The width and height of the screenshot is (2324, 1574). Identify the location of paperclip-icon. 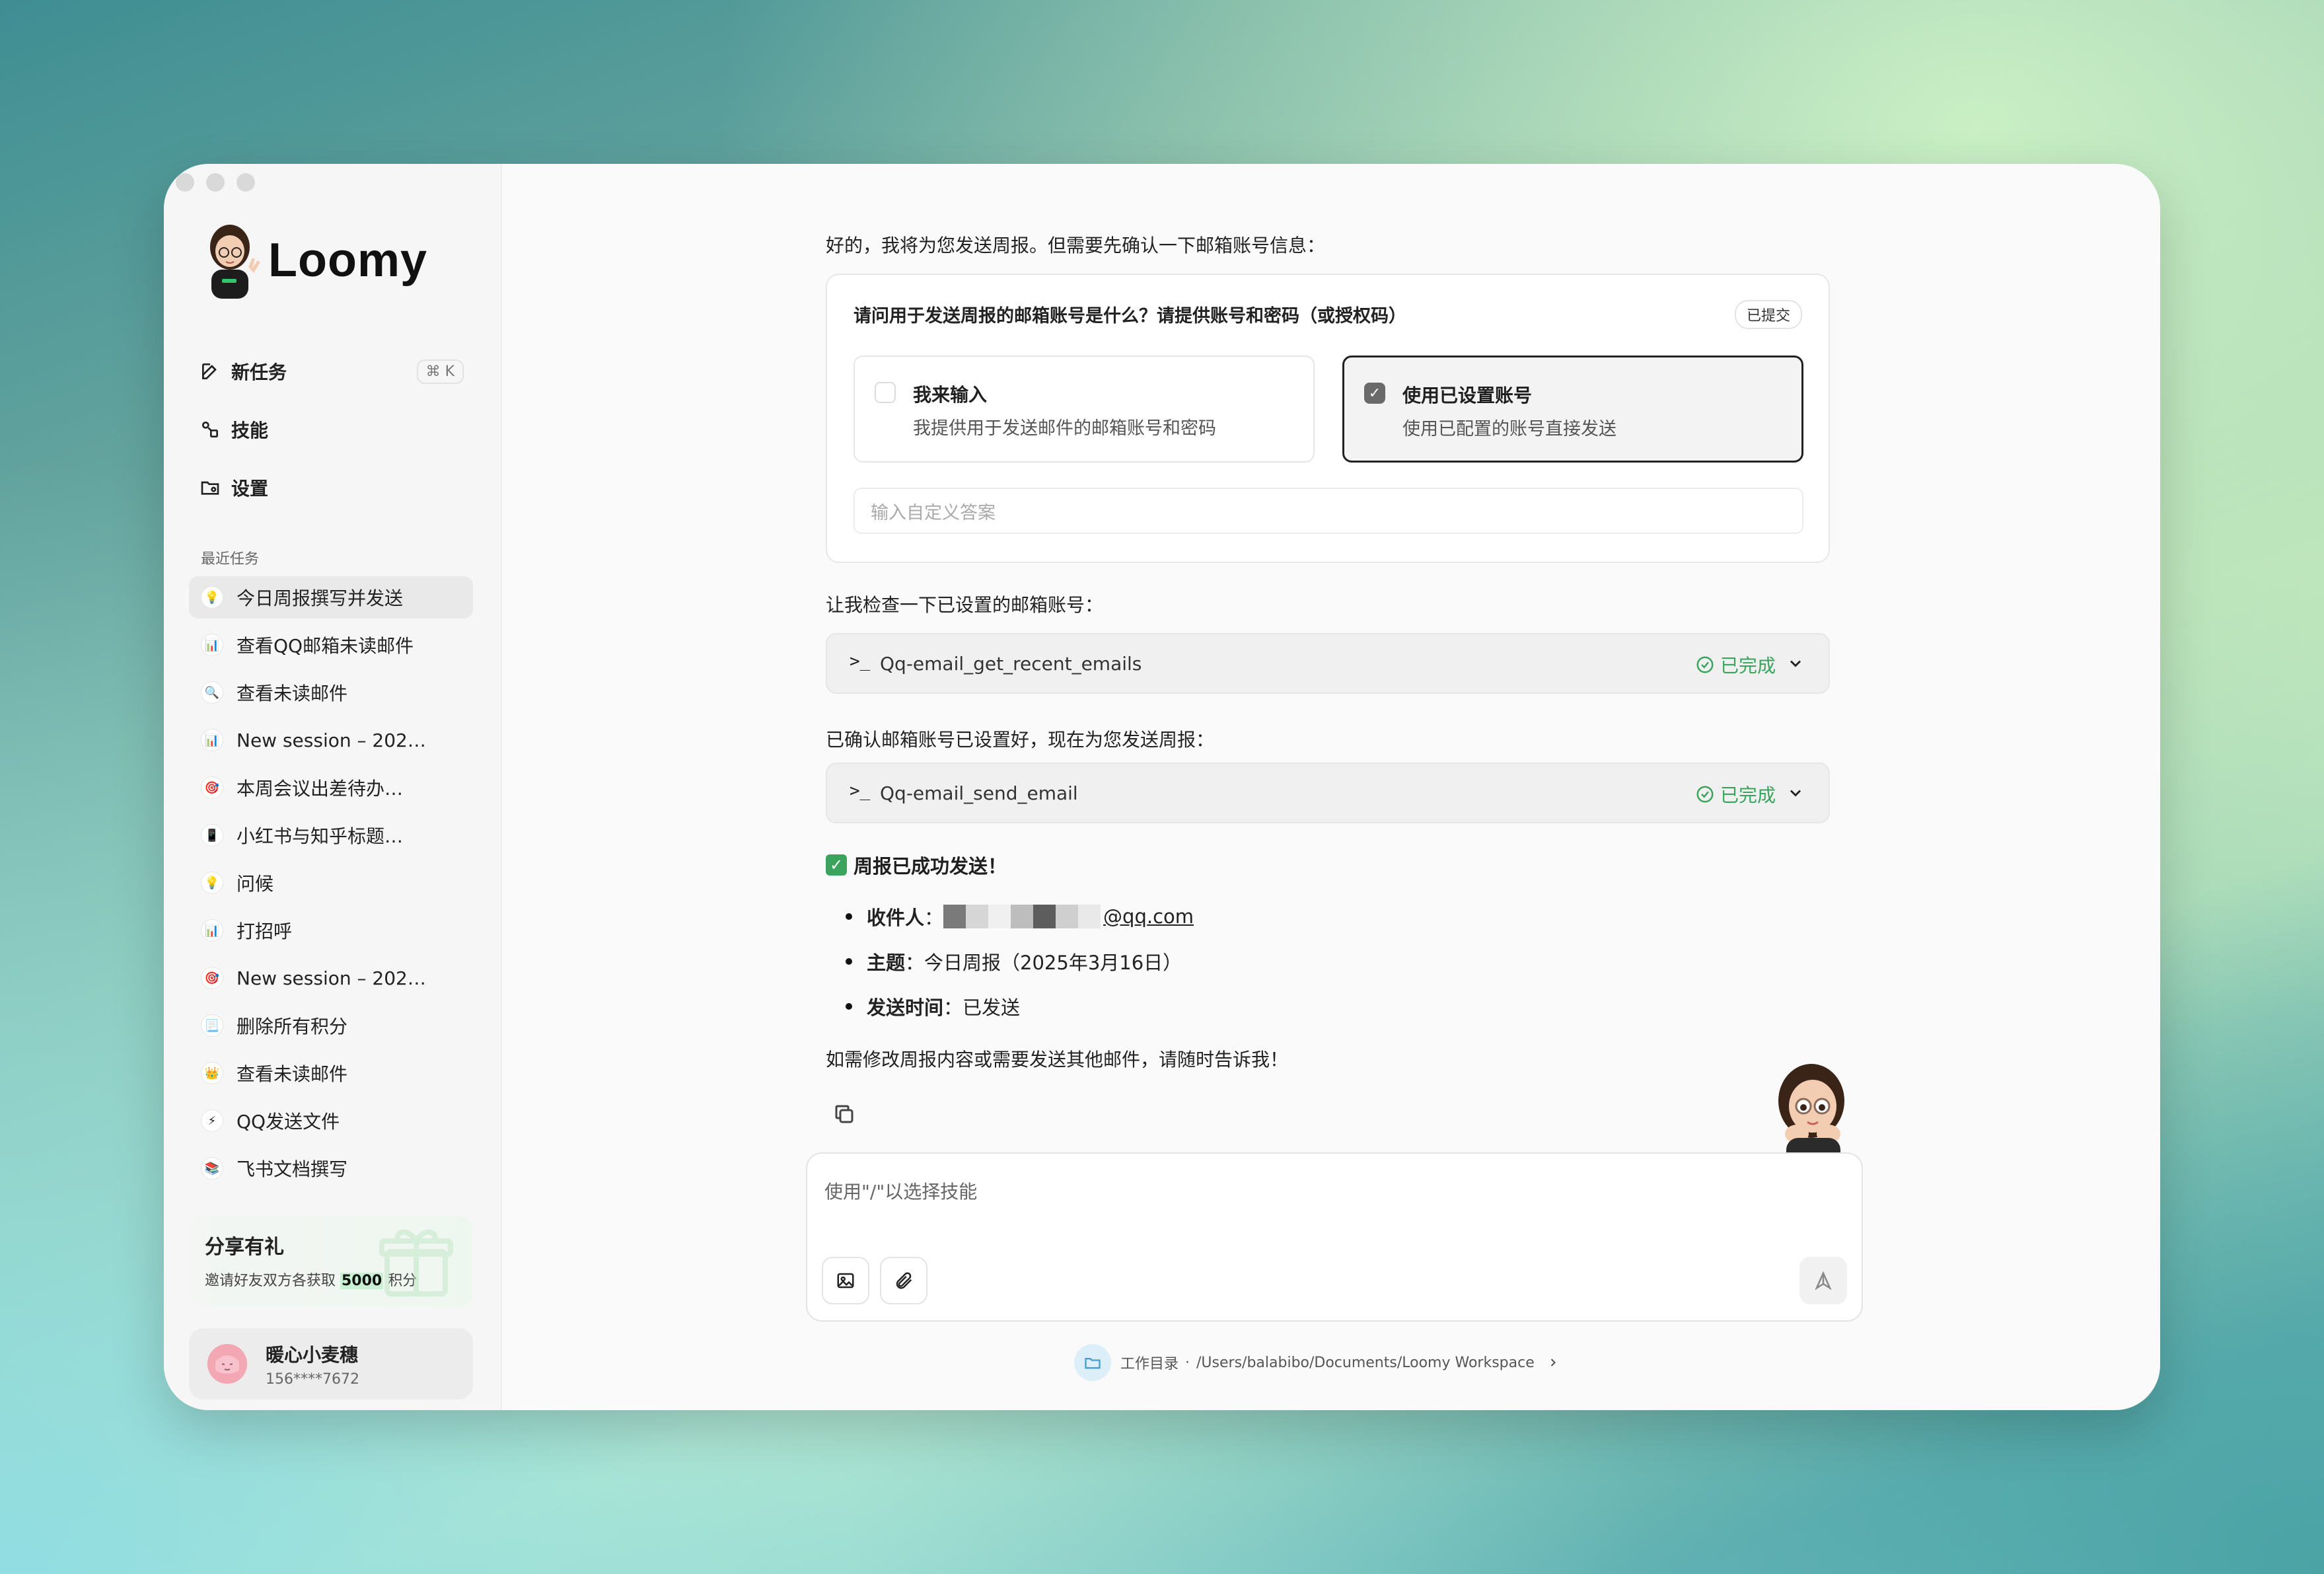
(904, 1280).